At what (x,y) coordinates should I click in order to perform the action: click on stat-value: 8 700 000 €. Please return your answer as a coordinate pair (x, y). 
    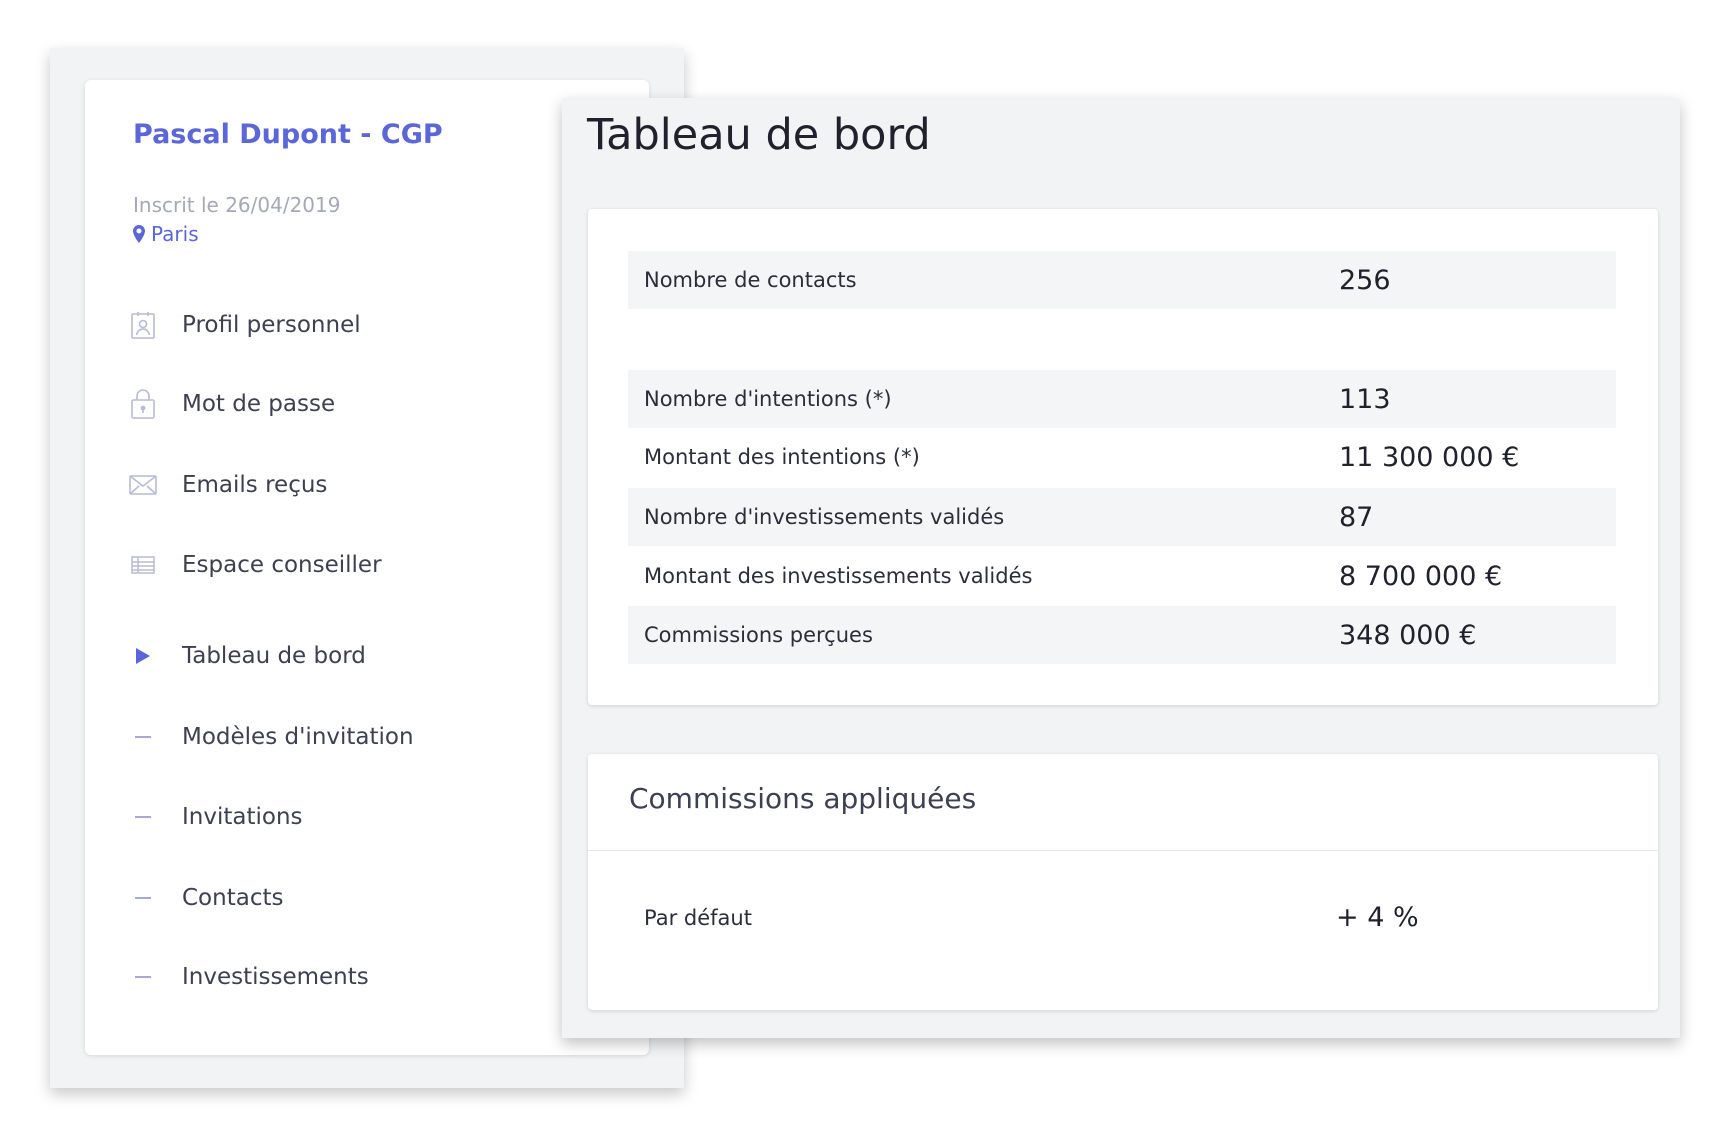
    Looking at the image, I should click on (1421, 576).